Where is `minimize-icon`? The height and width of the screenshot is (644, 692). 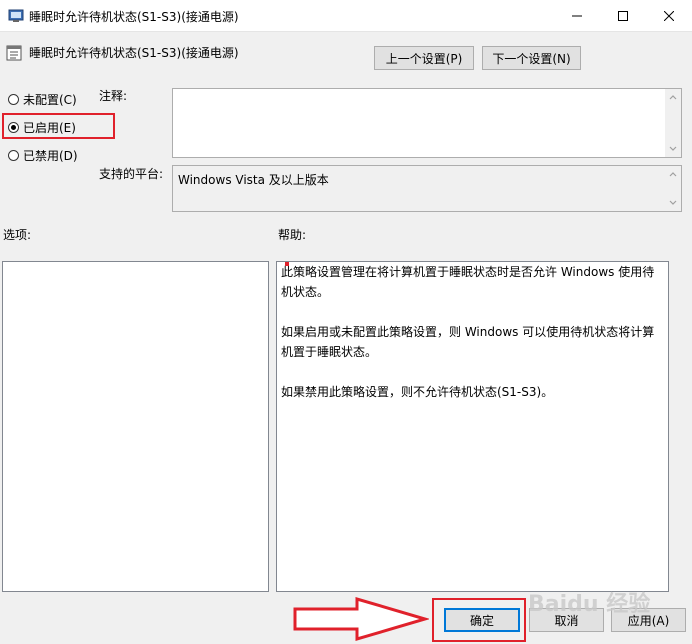
minimize-icon is located at coordinates (577, 15).